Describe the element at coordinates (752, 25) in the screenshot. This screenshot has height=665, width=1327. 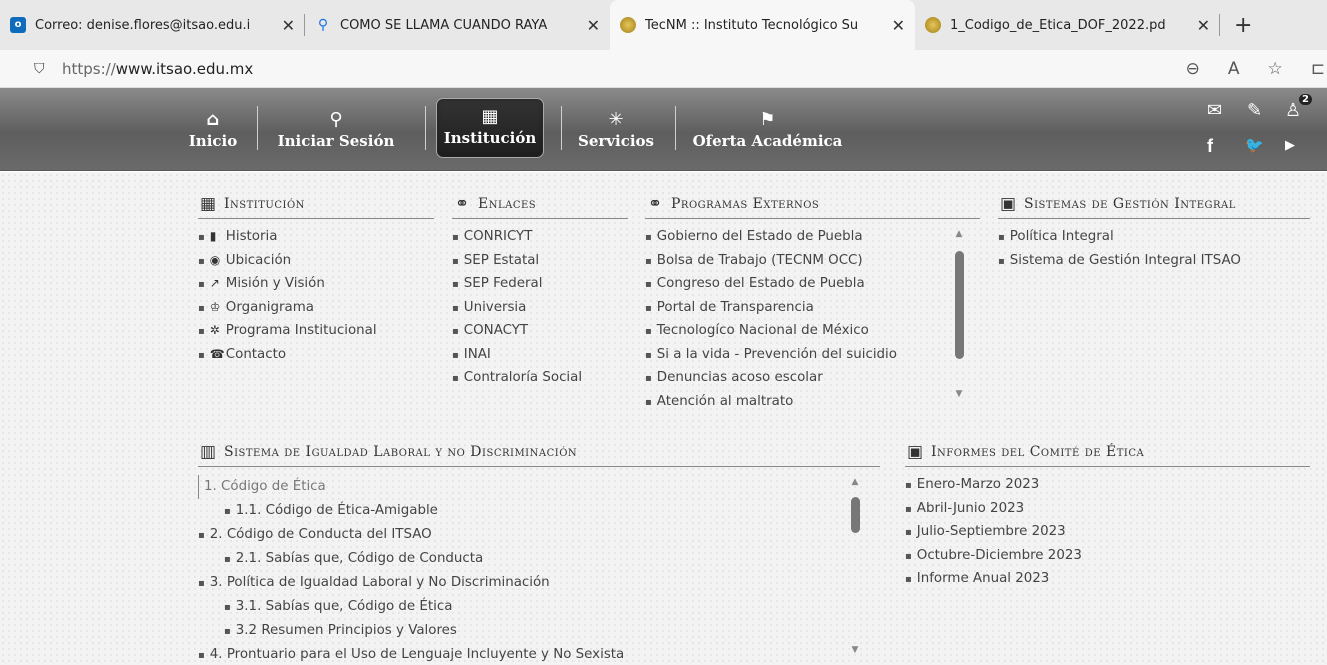
I see `tab-title: TecNM :: Instituto Tecnológico Su` at that location.